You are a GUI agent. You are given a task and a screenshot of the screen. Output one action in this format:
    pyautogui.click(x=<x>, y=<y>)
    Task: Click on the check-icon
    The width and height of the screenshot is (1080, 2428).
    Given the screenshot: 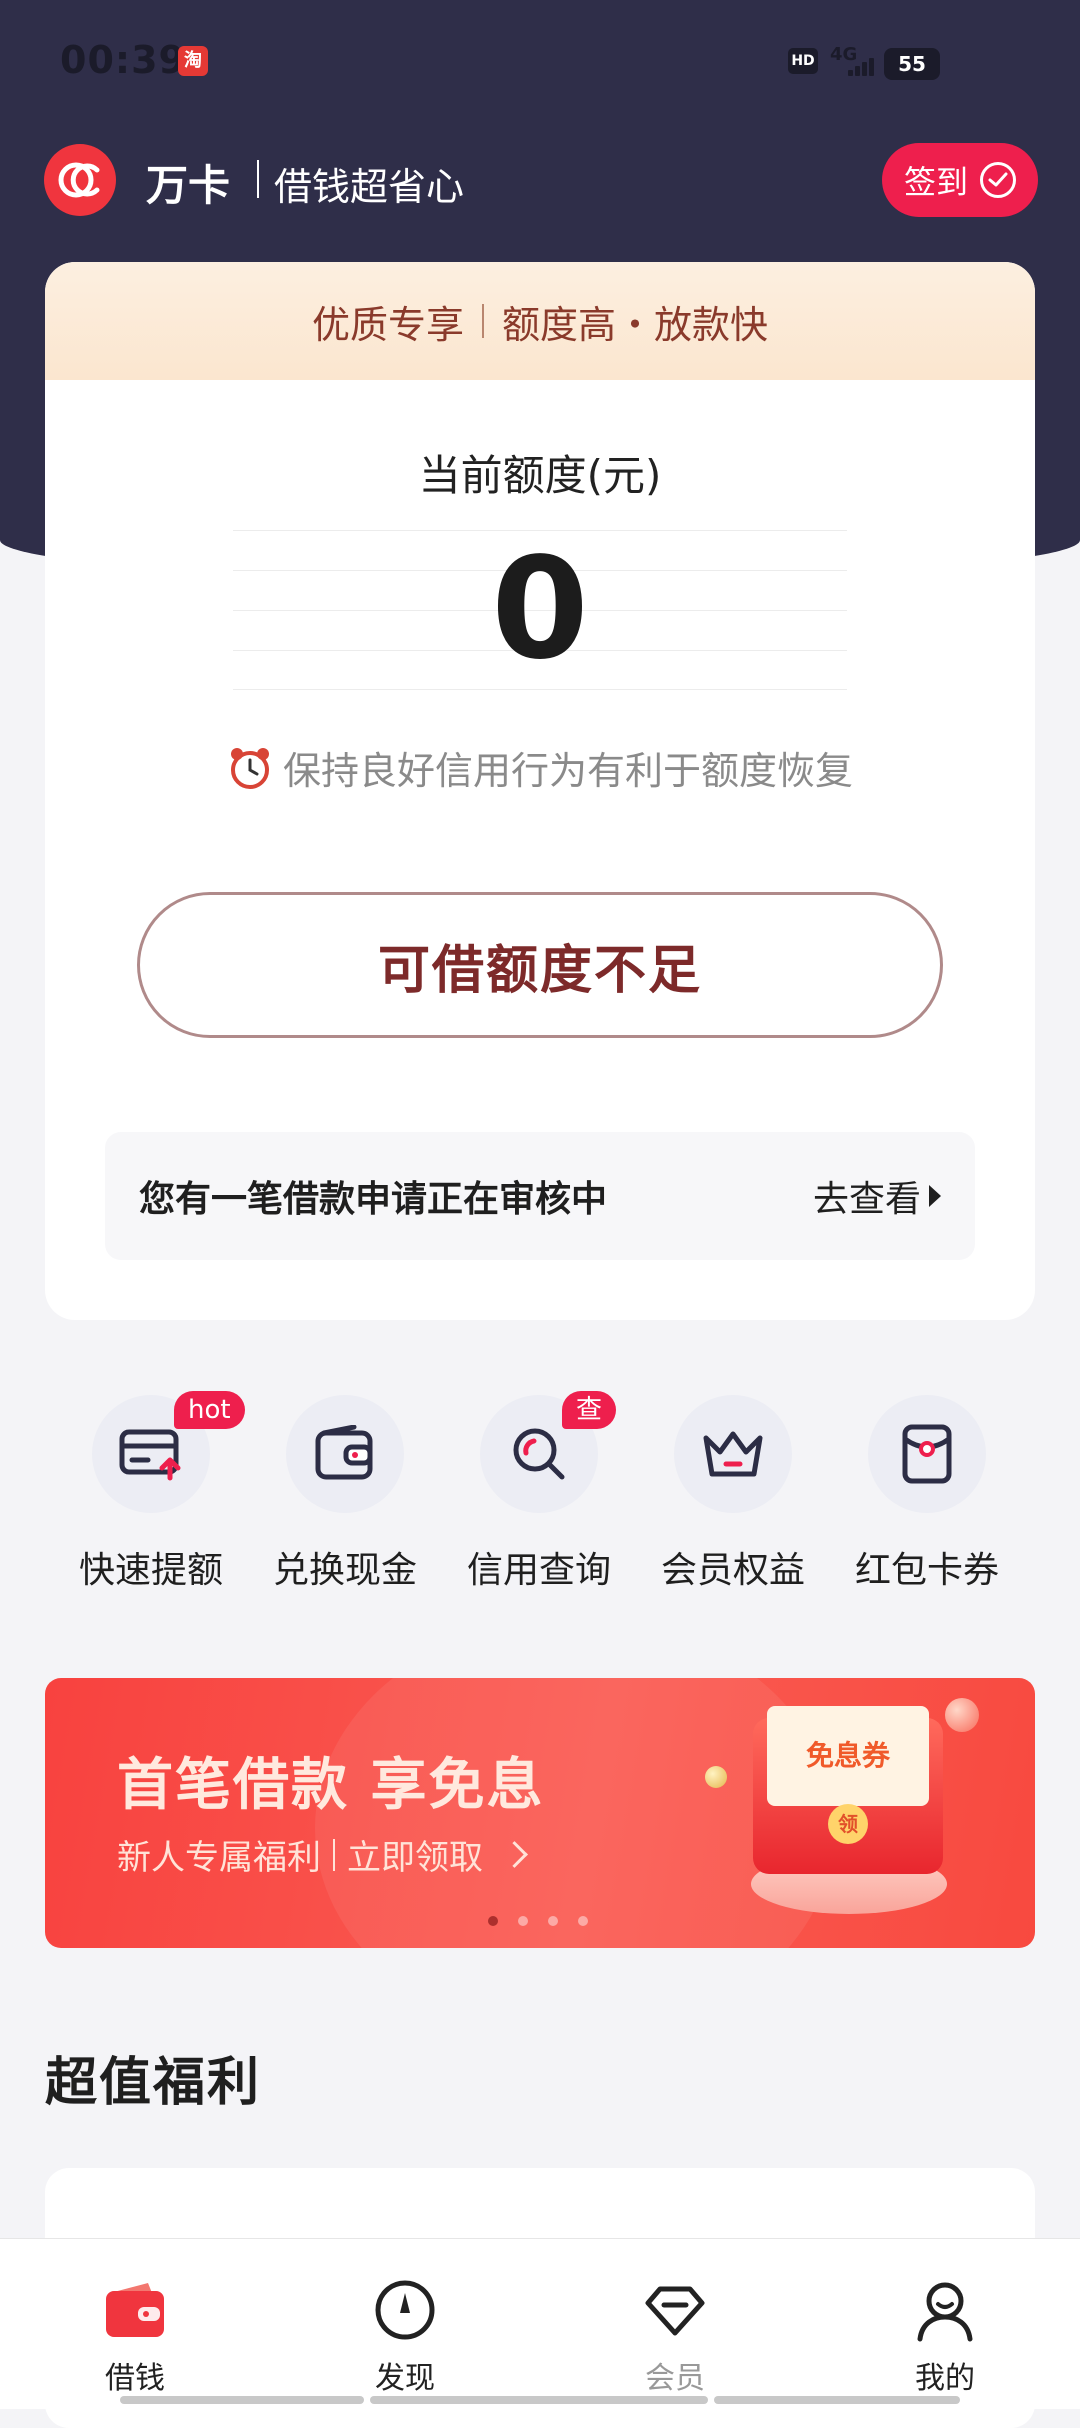 What is the action you would take?
    pyautogui.click(x=998, y=180)
    